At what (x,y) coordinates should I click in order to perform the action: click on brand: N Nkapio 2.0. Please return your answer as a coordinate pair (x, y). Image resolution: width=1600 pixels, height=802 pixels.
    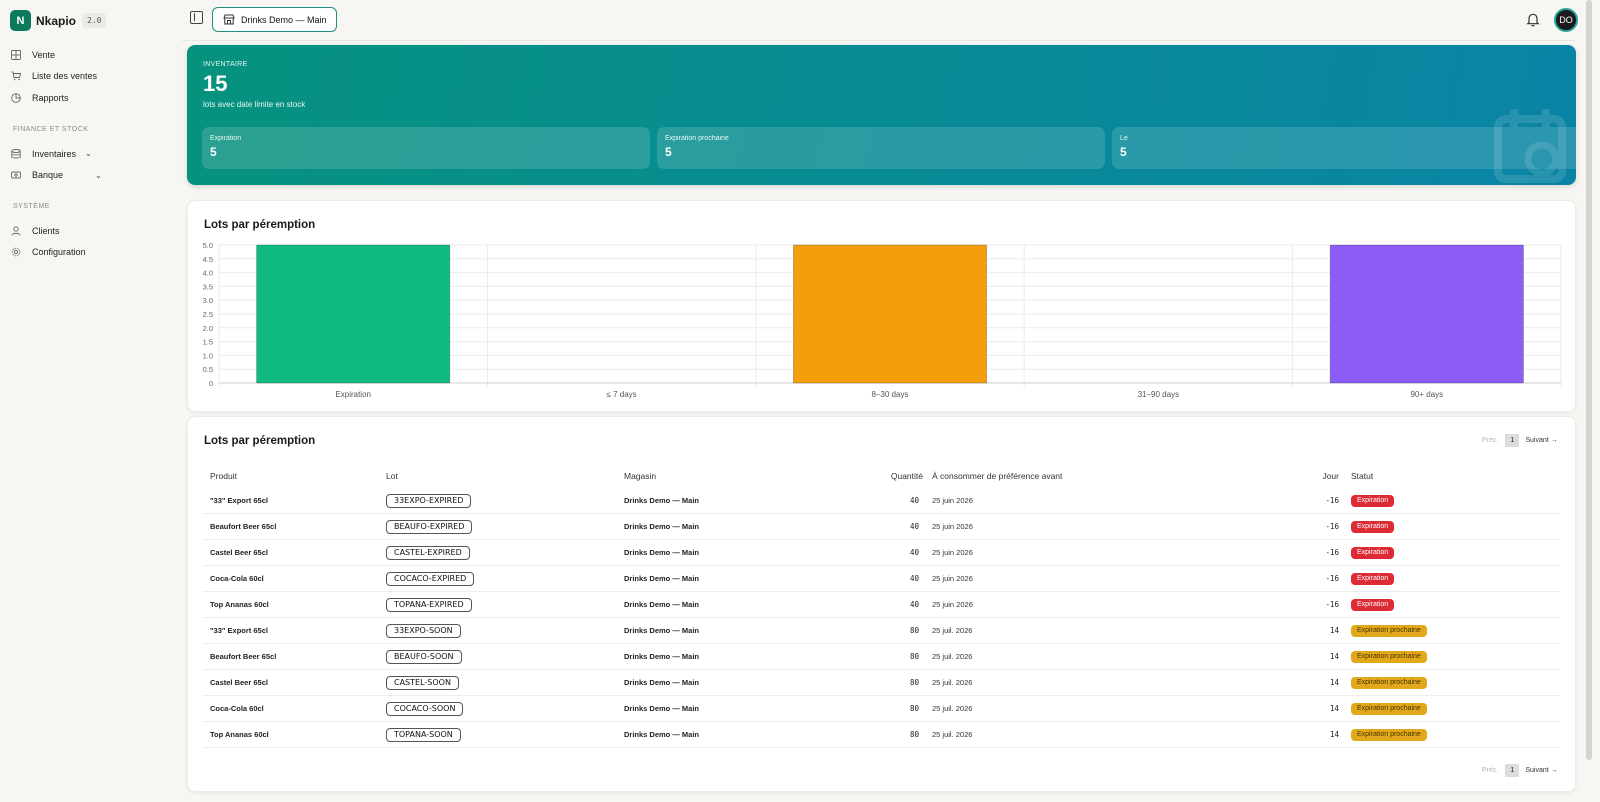
    Looking at the image, I should click on (58, 20).